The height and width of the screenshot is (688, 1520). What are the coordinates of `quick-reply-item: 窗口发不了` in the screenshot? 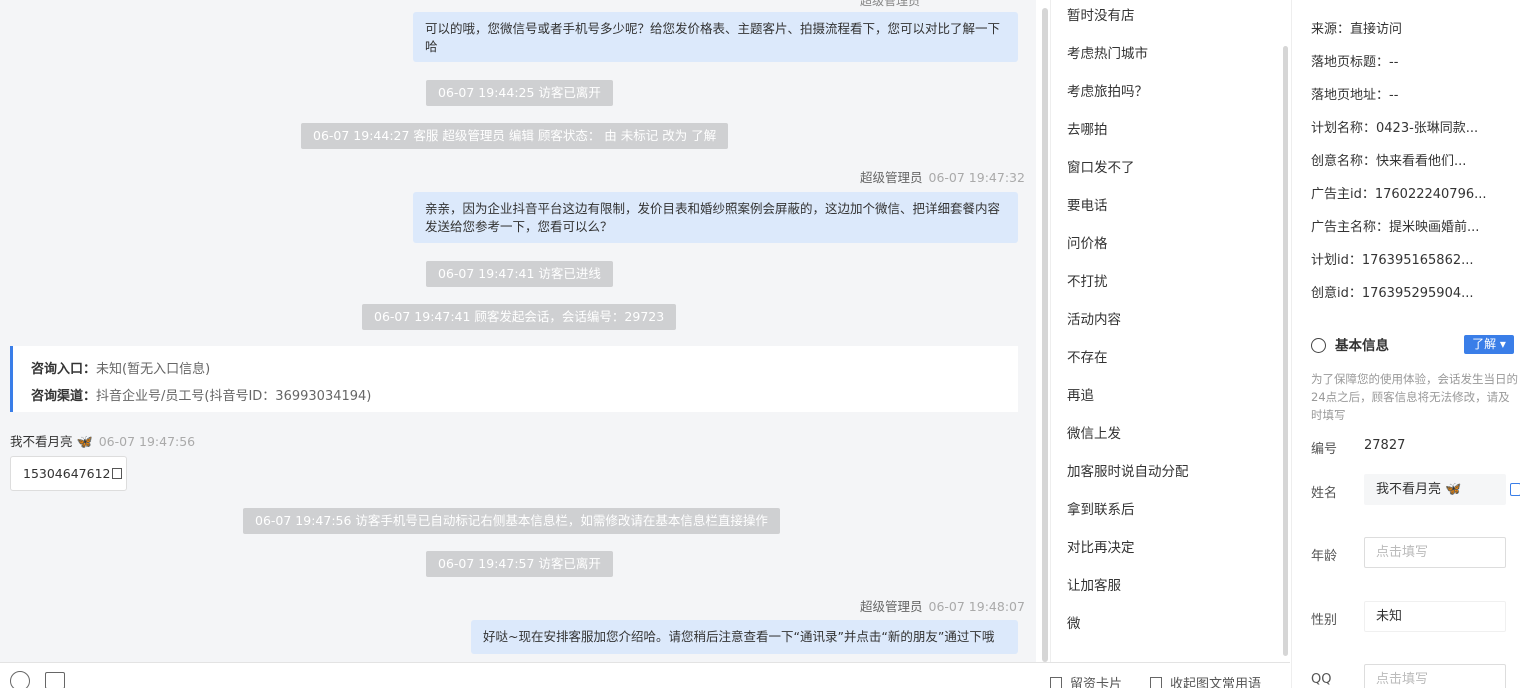 It's located at (1101, 166).